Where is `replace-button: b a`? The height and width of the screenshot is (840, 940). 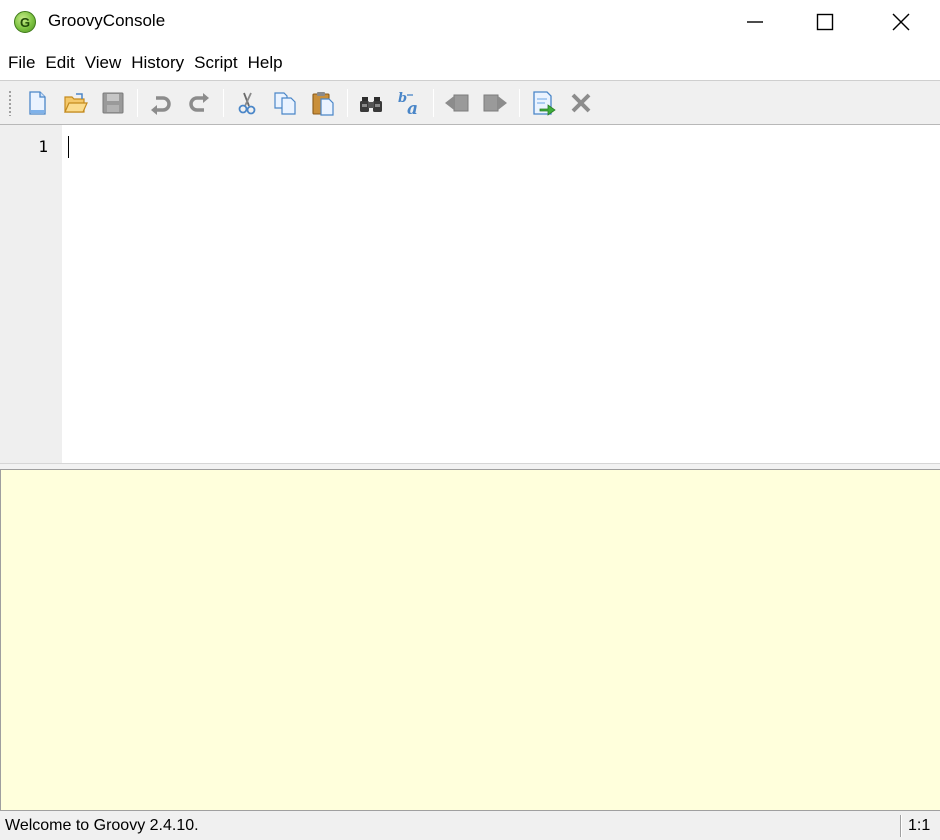 replace-button: b a is located at coordinates (409, 103).